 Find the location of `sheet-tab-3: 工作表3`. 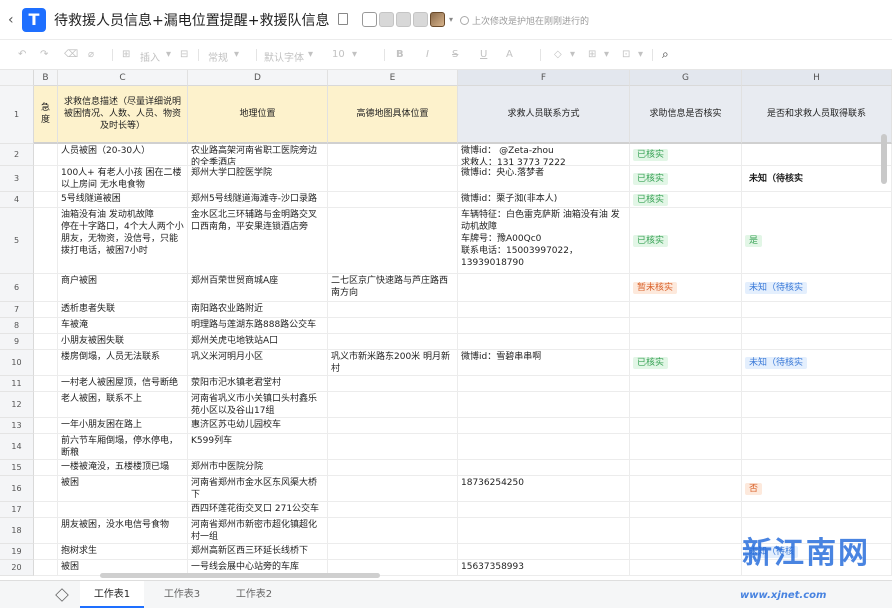

sheet-tab-3: 工作表3 is located at coordinates (182, 594).